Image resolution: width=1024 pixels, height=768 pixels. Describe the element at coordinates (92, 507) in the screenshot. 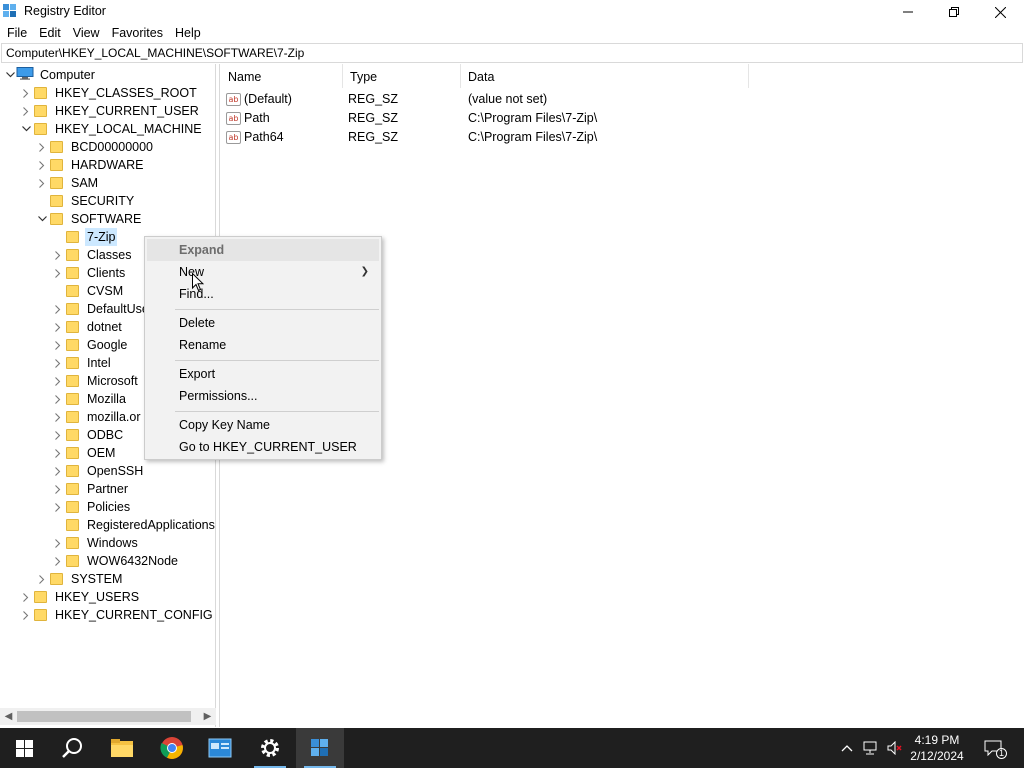

I see `tree-item: Policies` at that location.